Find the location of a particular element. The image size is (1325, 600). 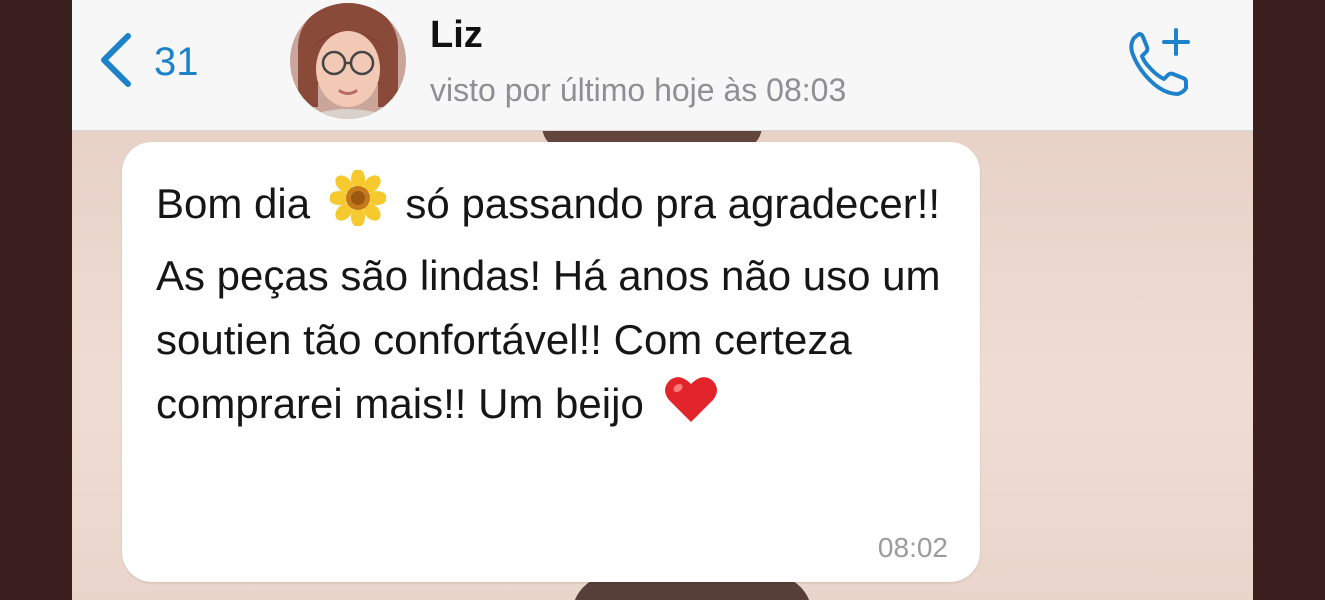

chevron-left-icon is located at coordinates (115, 62).